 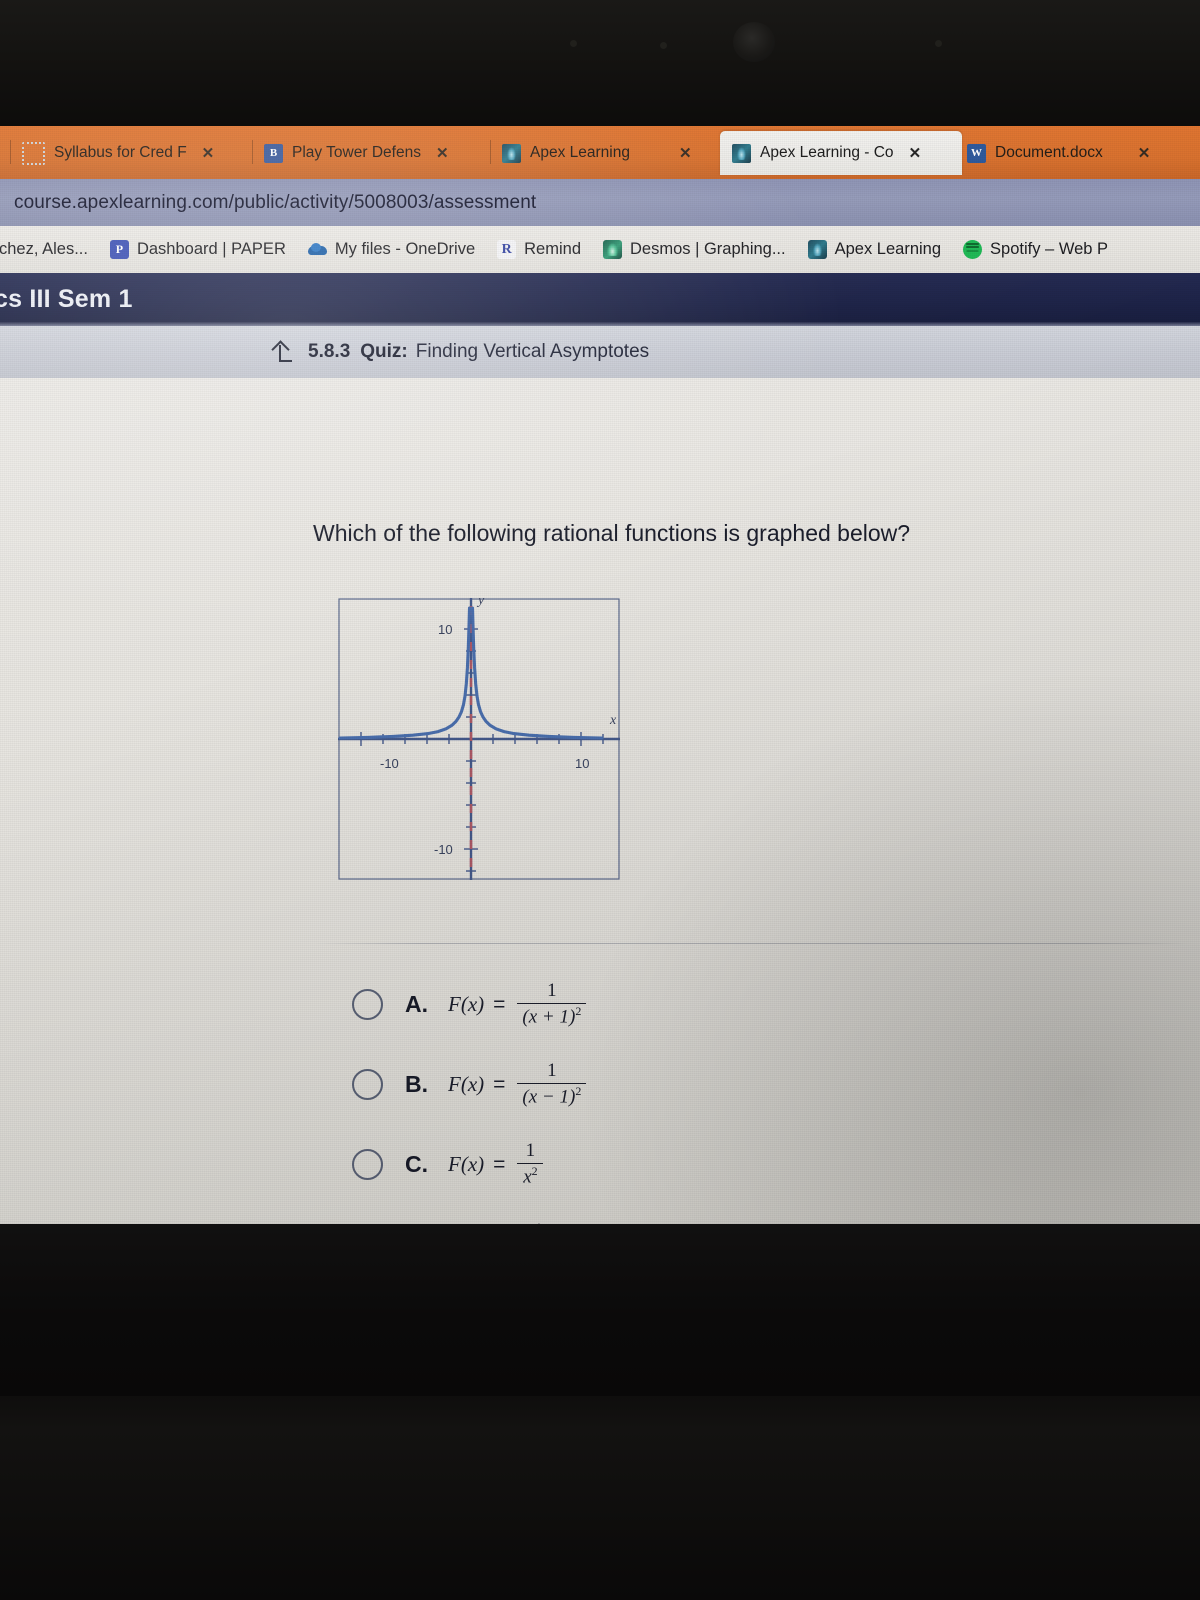 I want to click on laptop-top-bezel, so click(x=600, y=63).